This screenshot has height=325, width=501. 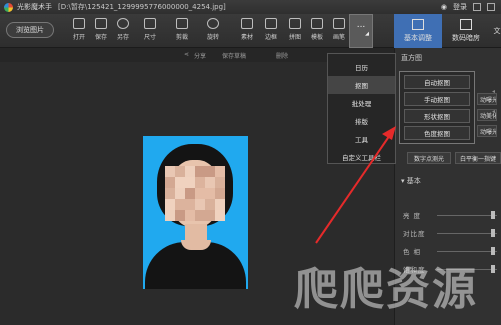 I want to click on collage-button: 拼图, so click(x=295, y=31).